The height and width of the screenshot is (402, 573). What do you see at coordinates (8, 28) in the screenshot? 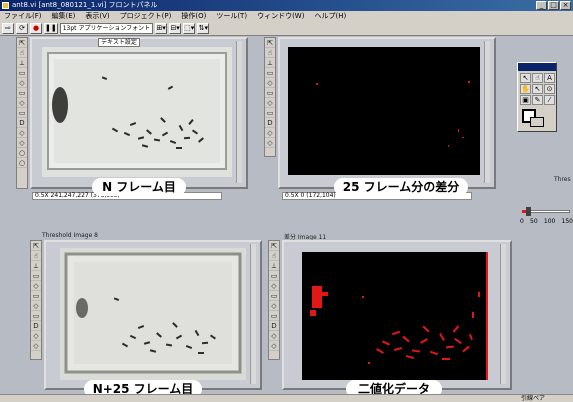
I see `run-icon: ⇨` at bounding box center [8, 28].